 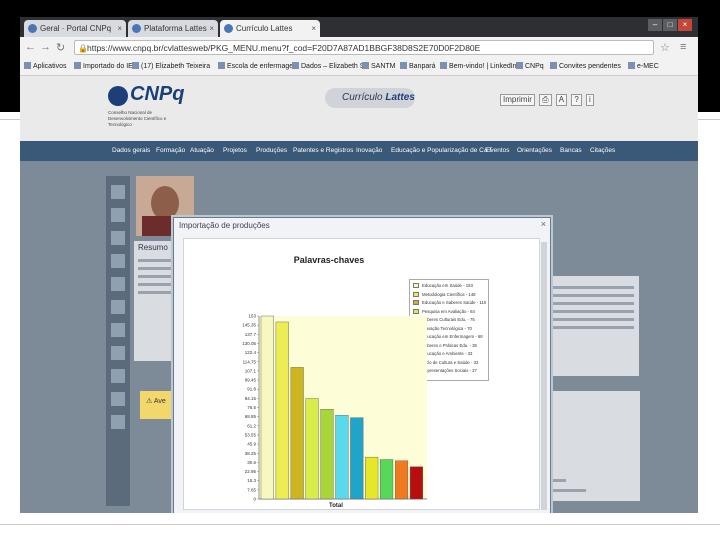 What do you see at coordinates (271, 150) in the screenshot?
I see `nav-producoes: Produções` at bounding box center [271, 150].